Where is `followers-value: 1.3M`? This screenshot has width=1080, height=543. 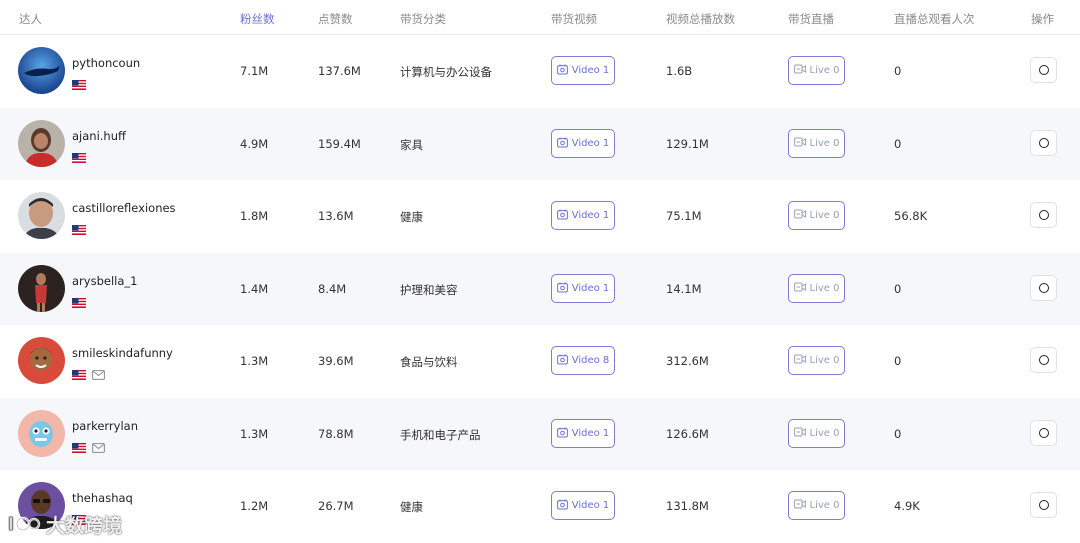
followers-value: 1.3M is located at coordinates (254, 361).